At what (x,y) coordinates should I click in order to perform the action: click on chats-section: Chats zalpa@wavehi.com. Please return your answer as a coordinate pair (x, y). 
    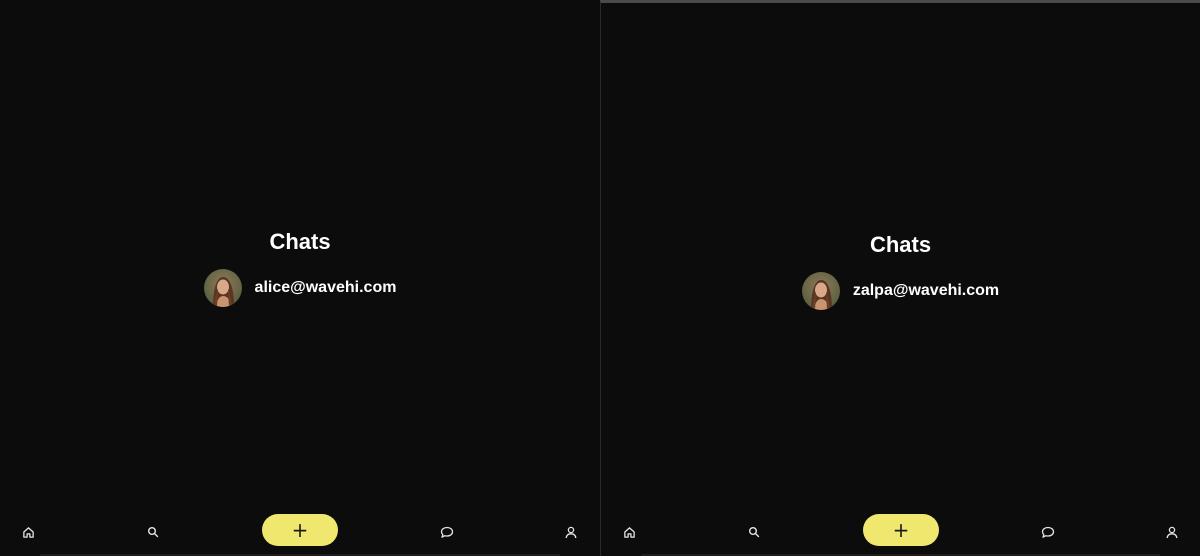
    Looking at the image, I should click on (900, 271).